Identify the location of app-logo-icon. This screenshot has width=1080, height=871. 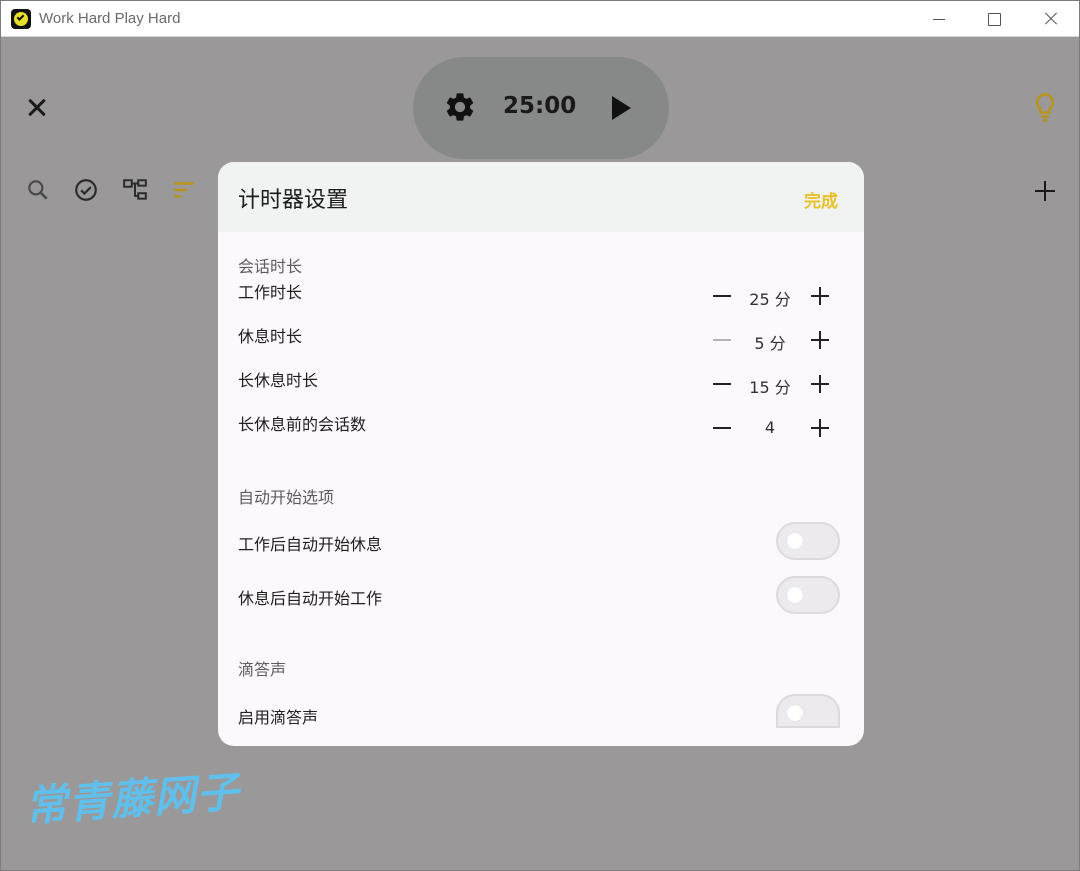
(21, 19).